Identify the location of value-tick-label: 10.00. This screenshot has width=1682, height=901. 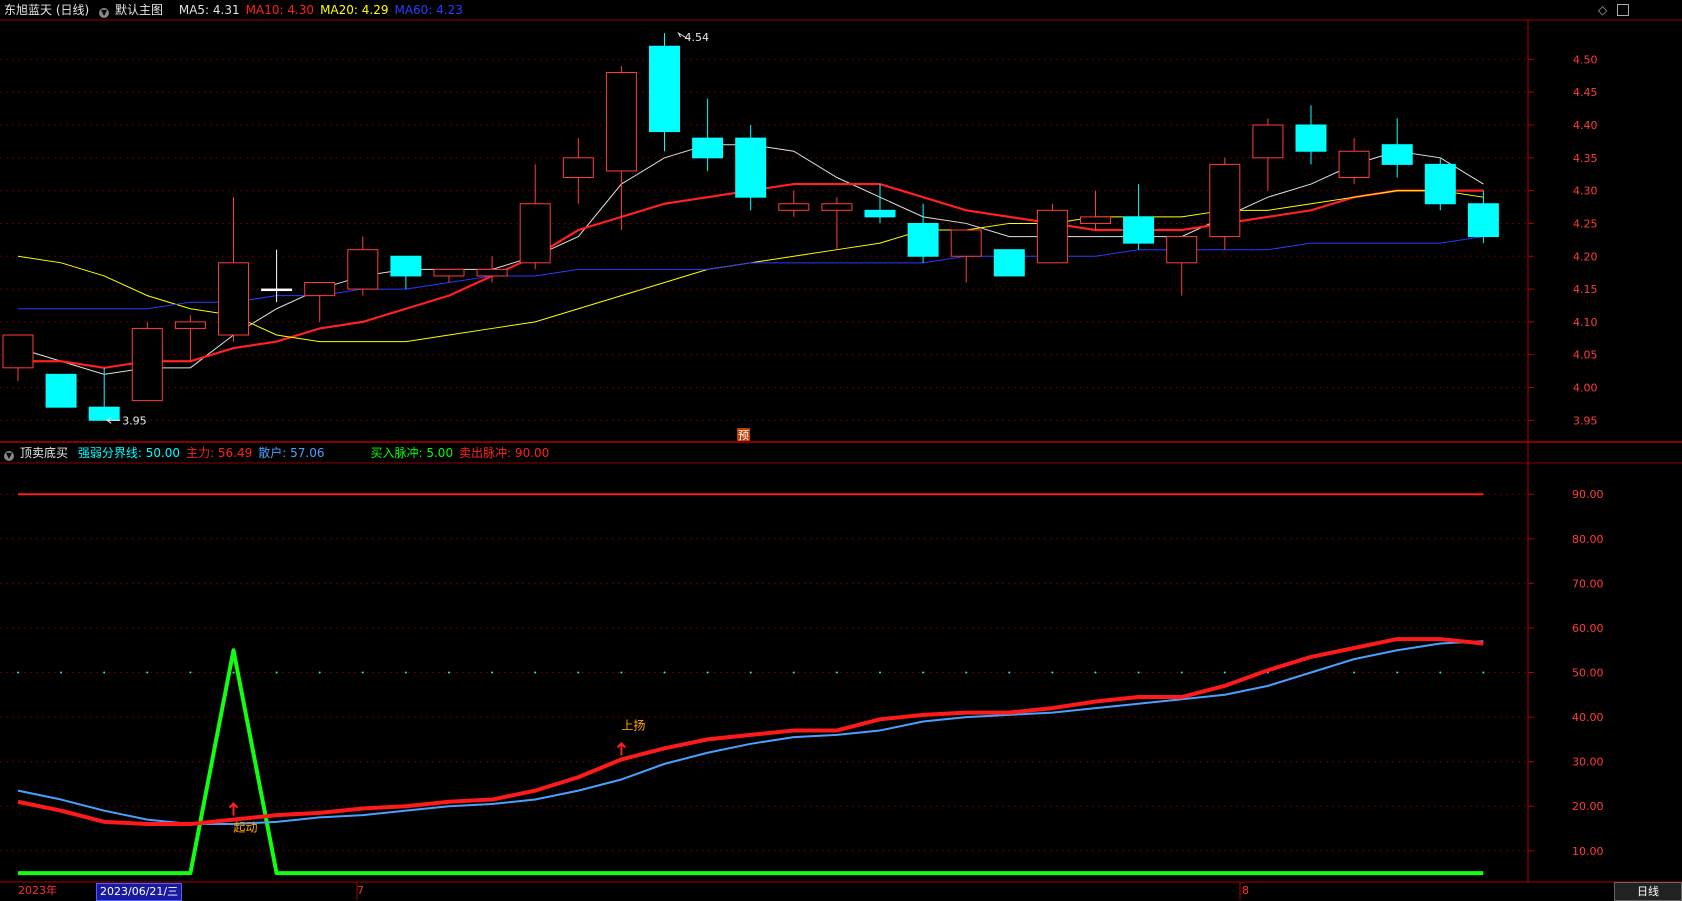
(1588, 851).